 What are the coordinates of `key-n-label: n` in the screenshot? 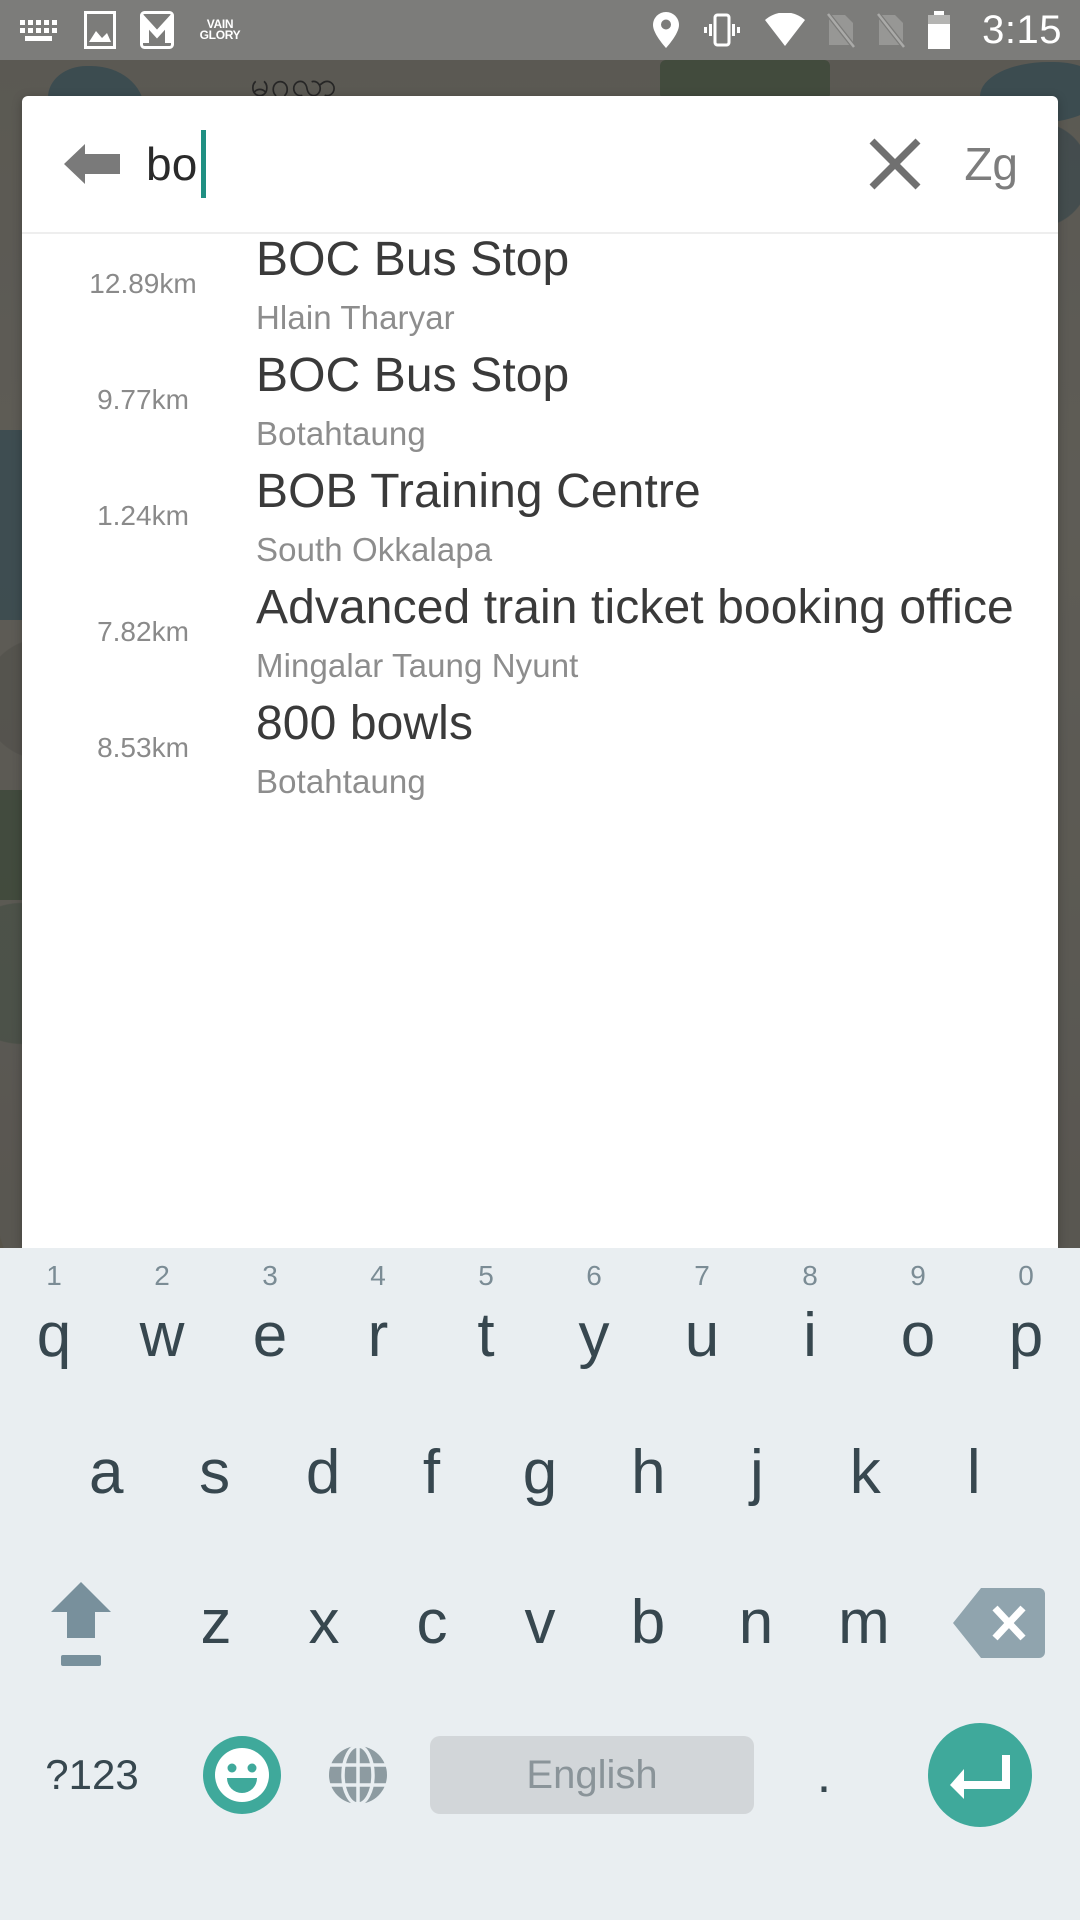 It's located at (756, 1622).